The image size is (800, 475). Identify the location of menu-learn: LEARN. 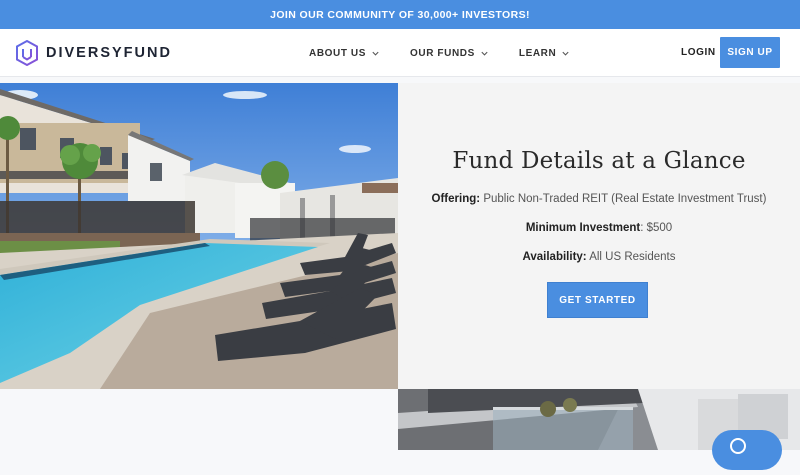
(544, 53).